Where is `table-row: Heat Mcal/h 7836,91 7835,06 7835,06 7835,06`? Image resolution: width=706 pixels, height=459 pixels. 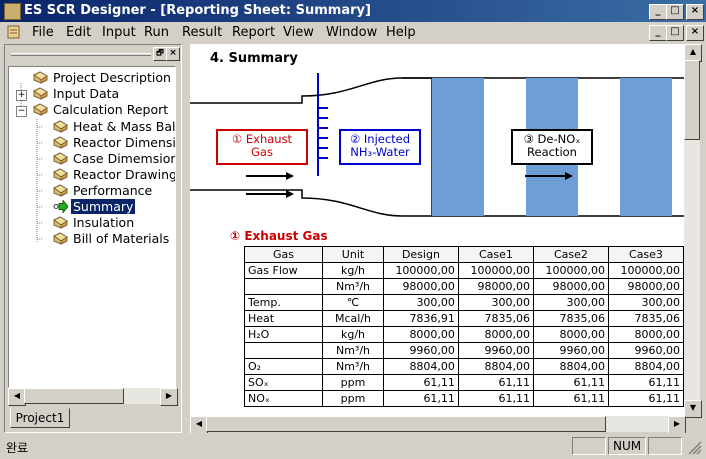 table-row: Heat Mcal/h 7836,91 7835,06 7835,06 7835,06 is located at coordinates (463, 318).